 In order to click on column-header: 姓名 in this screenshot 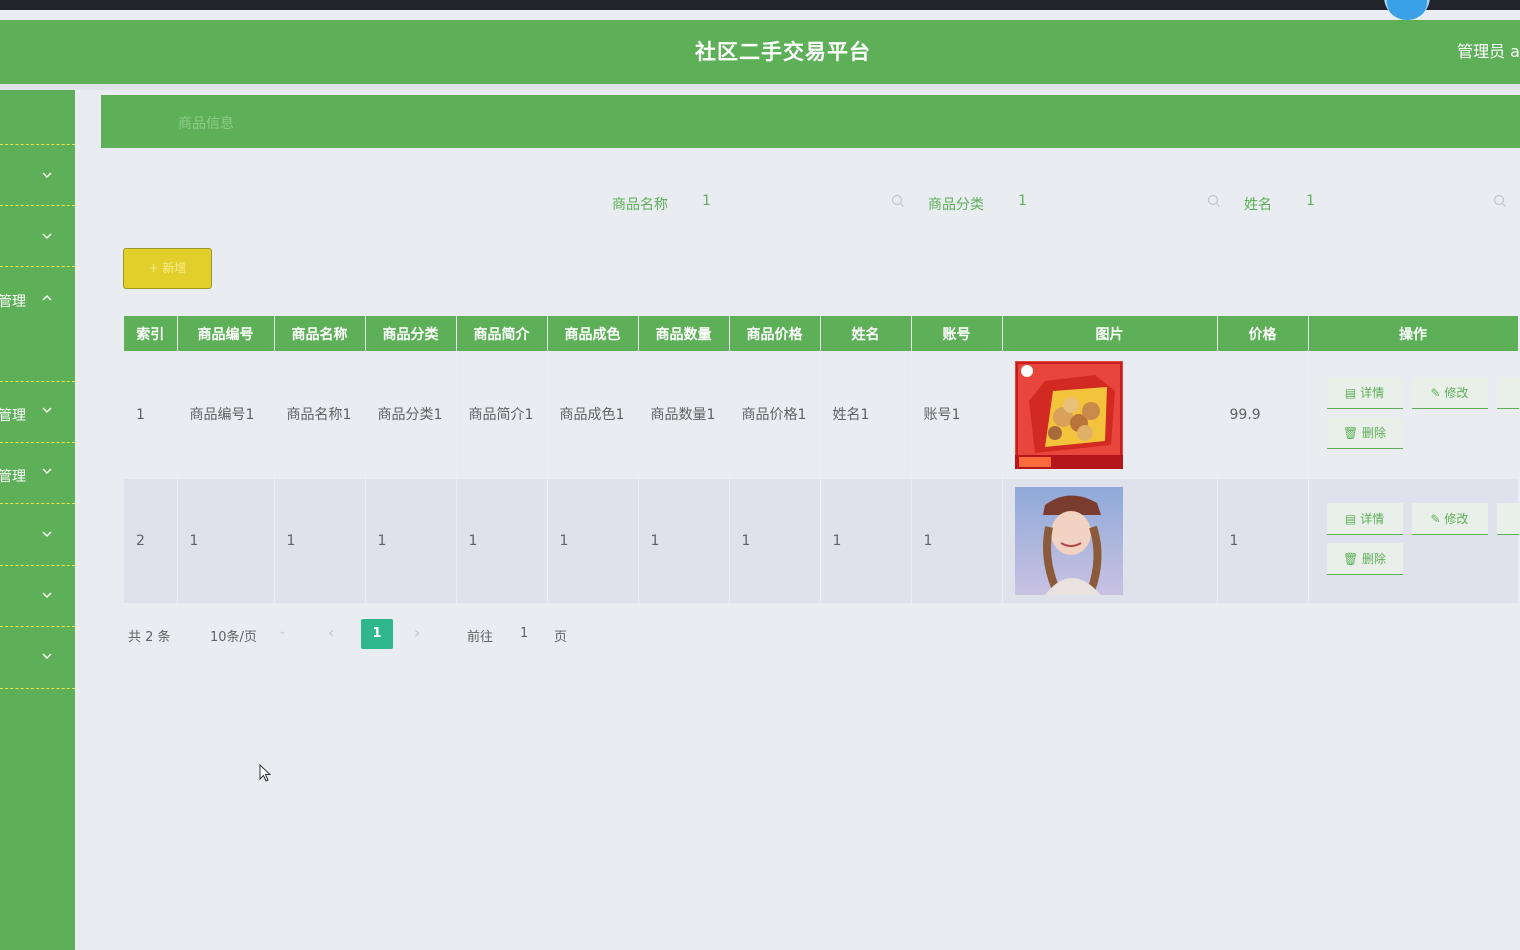, I will do `click(866, 333)`.